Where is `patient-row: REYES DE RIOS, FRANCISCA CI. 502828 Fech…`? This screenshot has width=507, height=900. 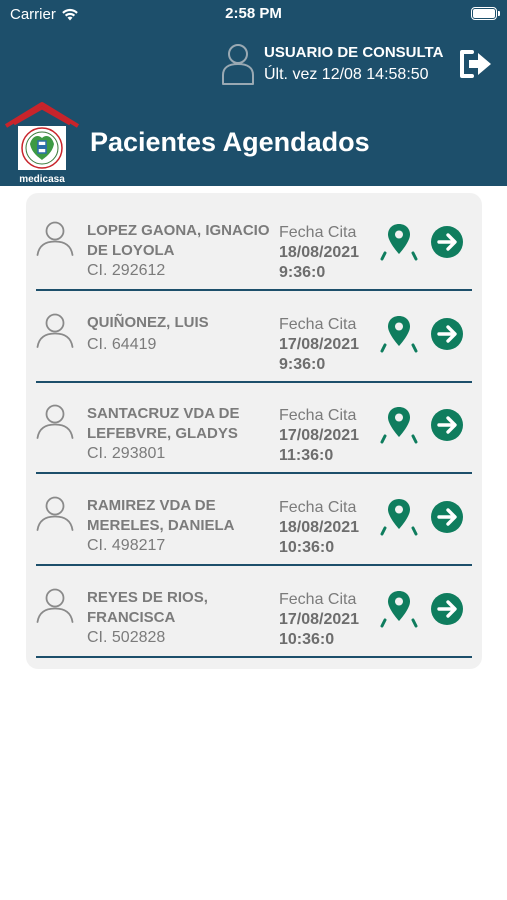
patient-row: REYES DE RIOS, FRANCISCA CI. 502828 Fech… is located at coordinates (254, 612).